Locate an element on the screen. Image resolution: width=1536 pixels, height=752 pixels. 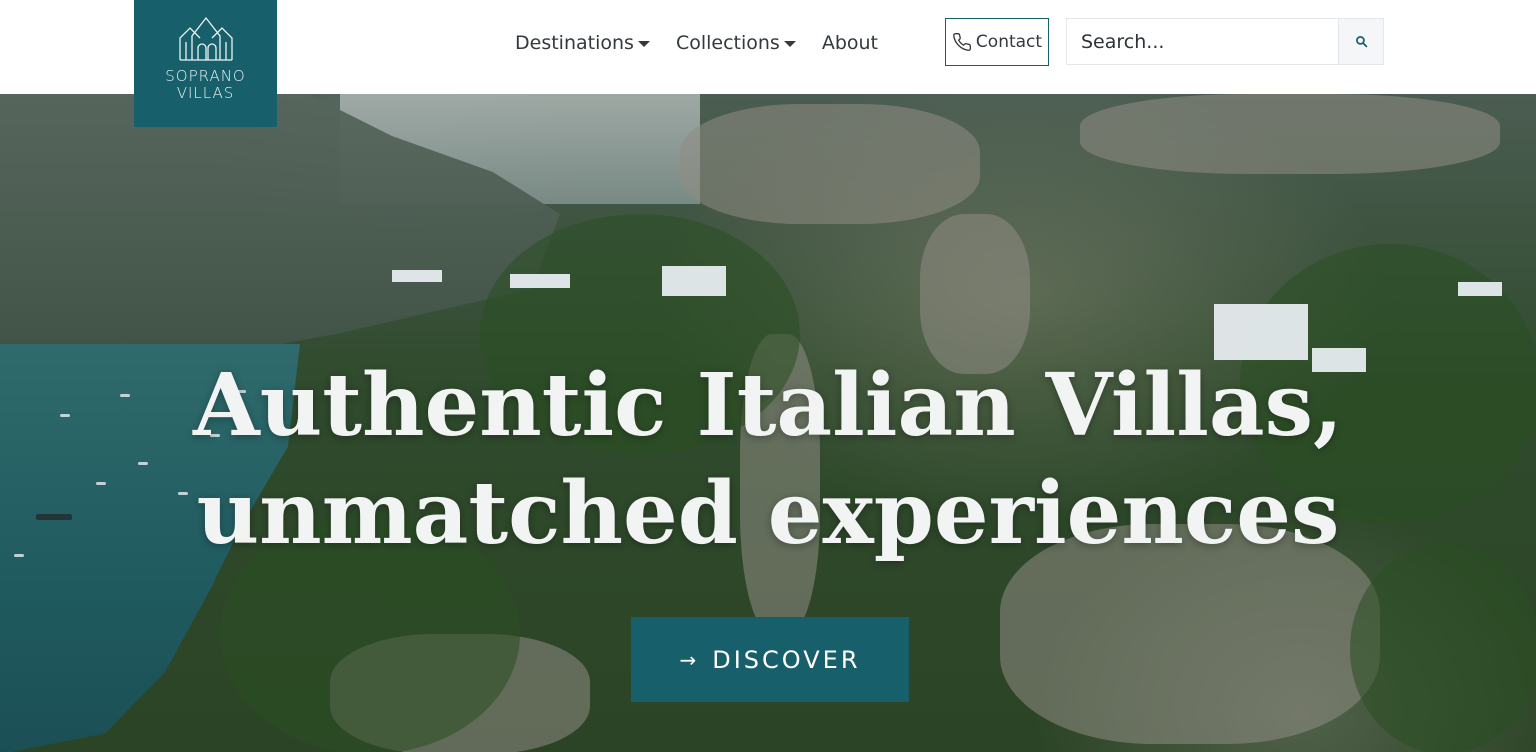
nav-collections-label: Collections is located at coordinates (727, 43).